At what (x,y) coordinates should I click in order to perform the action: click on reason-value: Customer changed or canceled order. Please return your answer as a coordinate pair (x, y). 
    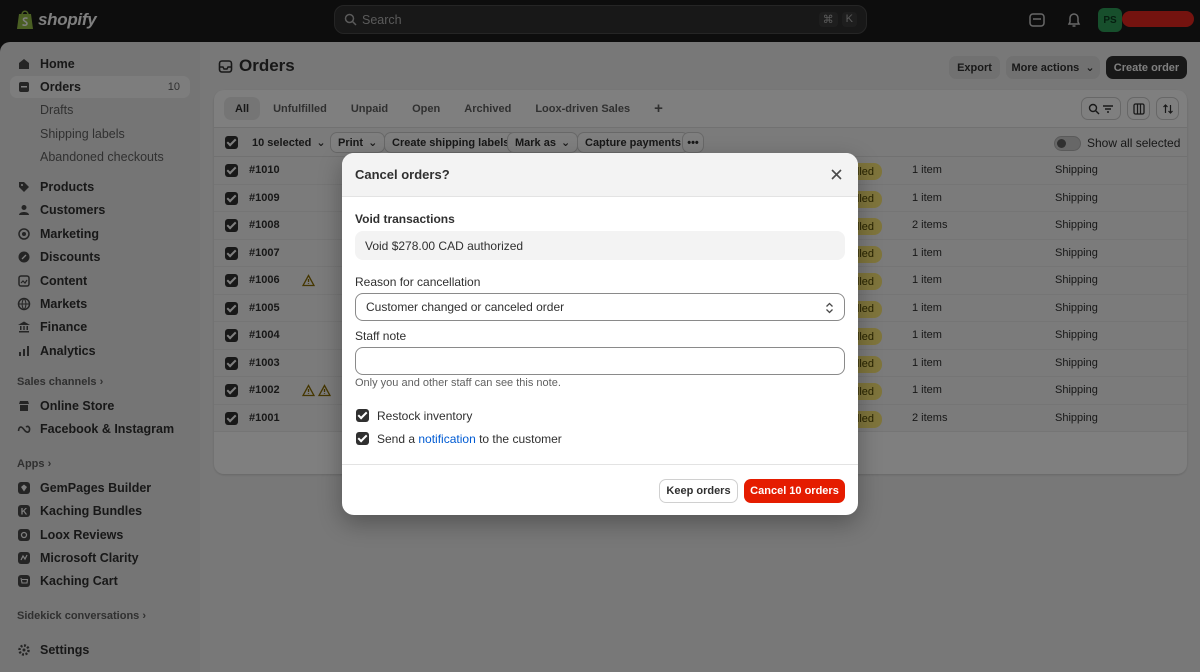
    Looking at the image, I should click on (465, 307).